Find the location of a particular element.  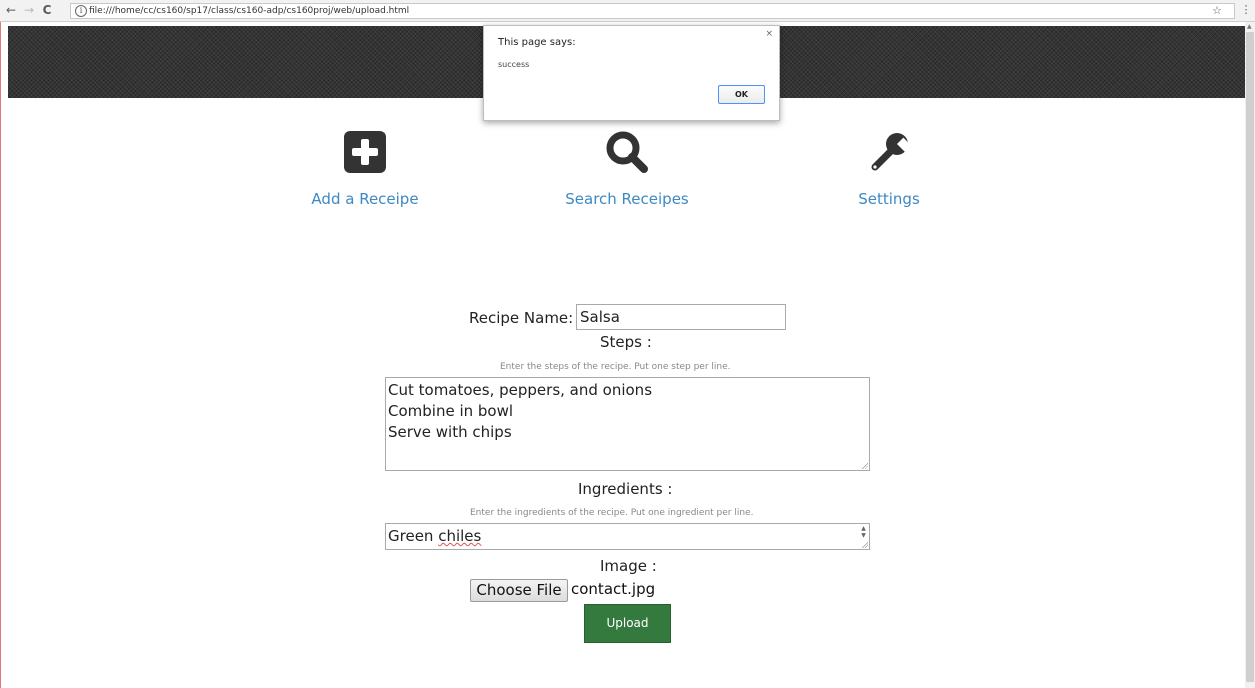

wrench-icon is located at coordinates (891, 152).